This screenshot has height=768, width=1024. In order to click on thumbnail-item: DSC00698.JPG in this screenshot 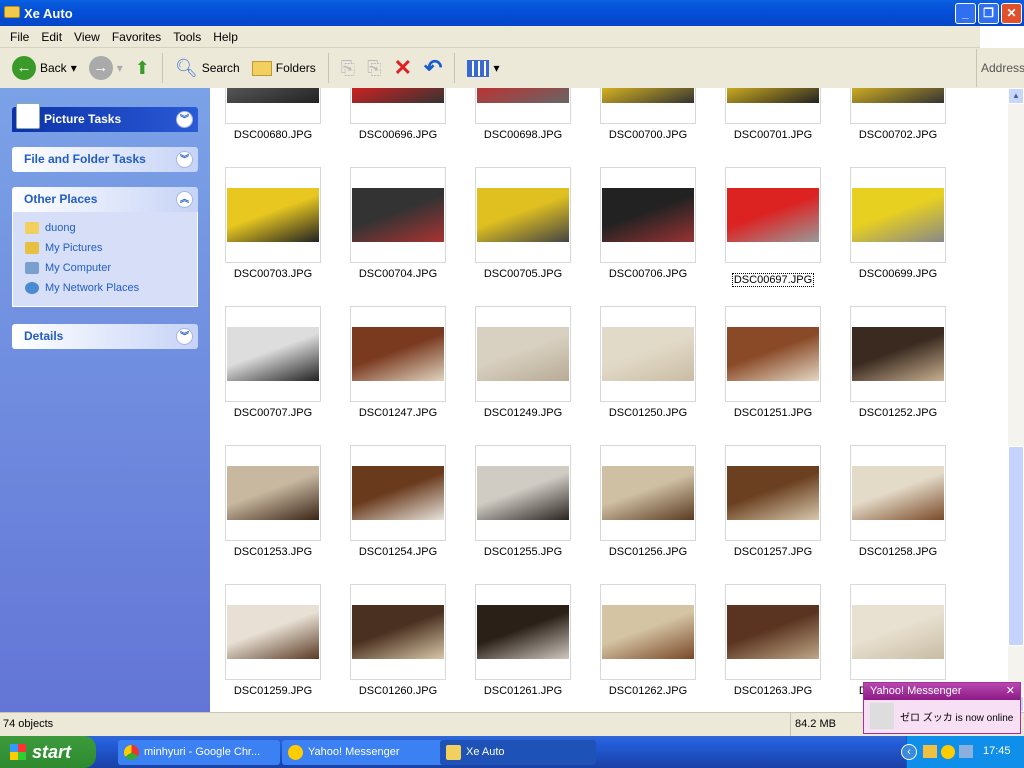, I will do `click(523, 114)`.